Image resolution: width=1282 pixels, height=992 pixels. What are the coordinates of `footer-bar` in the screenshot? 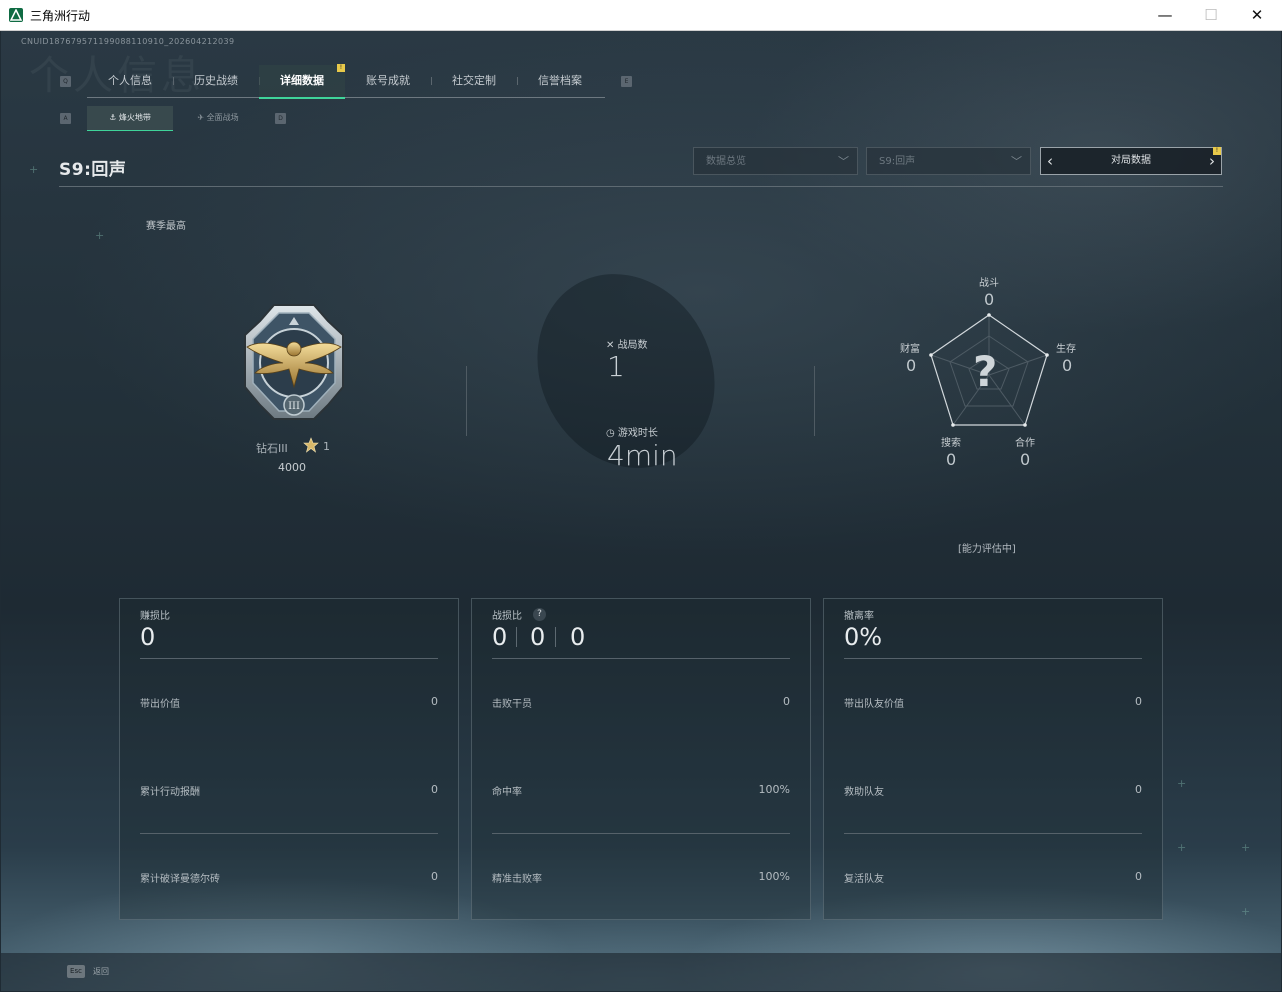 It's located at (641, 972).